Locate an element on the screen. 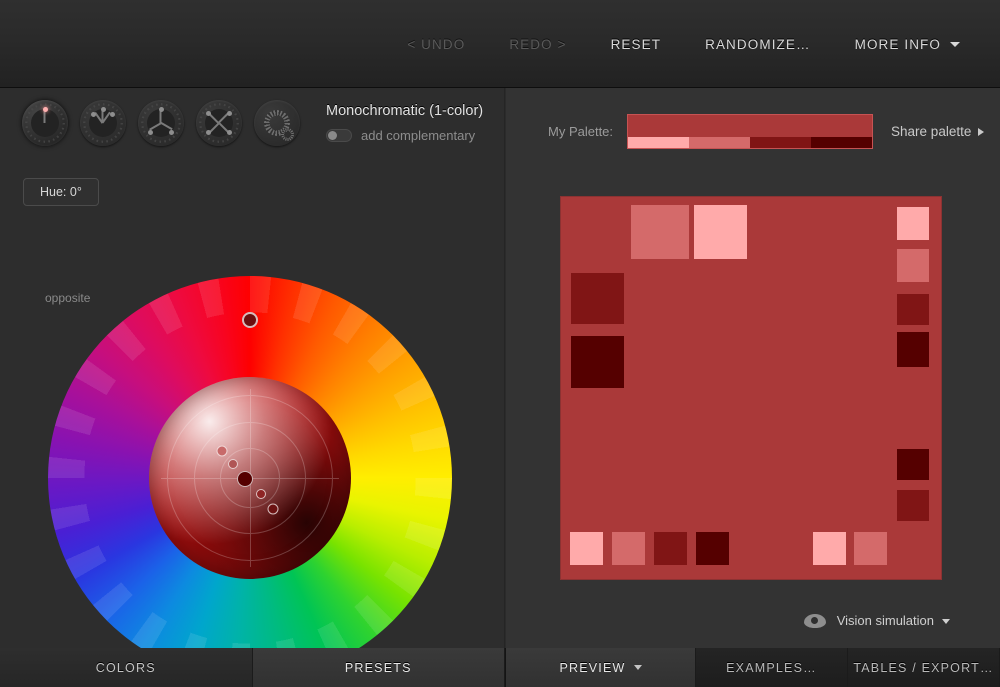 This screenshot has height=687, width=1000. share-palette-button: Share palette is located at coordinates (938, 131).